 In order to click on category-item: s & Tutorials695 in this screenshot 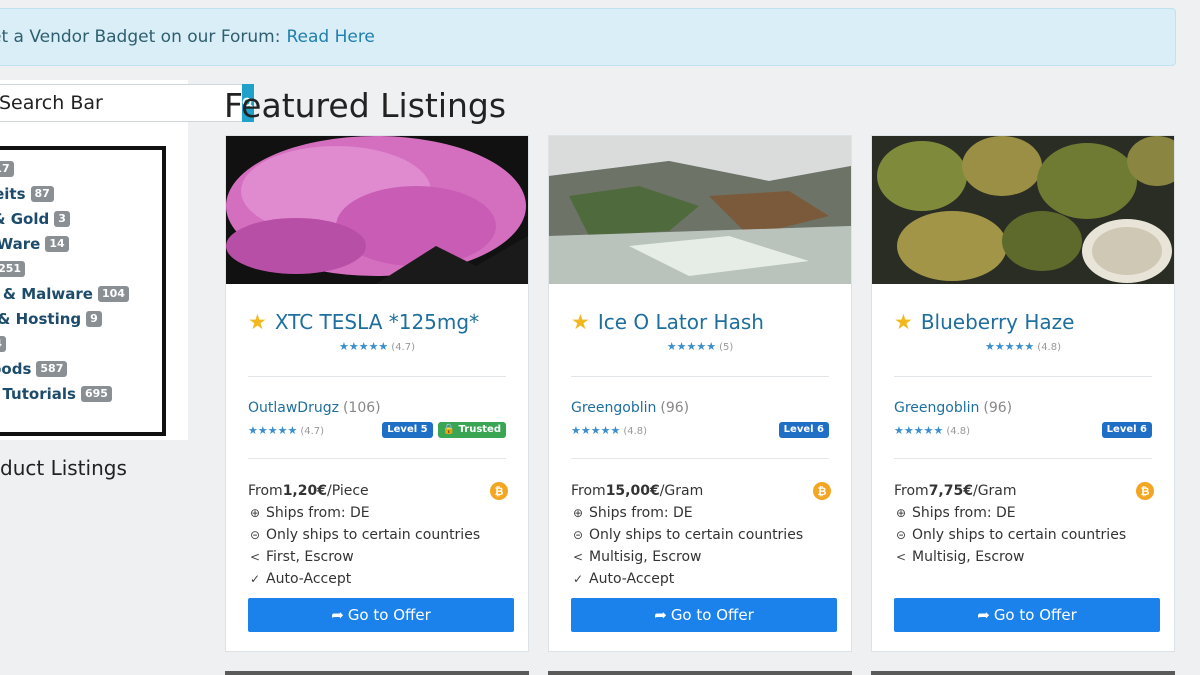, I will do `click(81, 393)`.